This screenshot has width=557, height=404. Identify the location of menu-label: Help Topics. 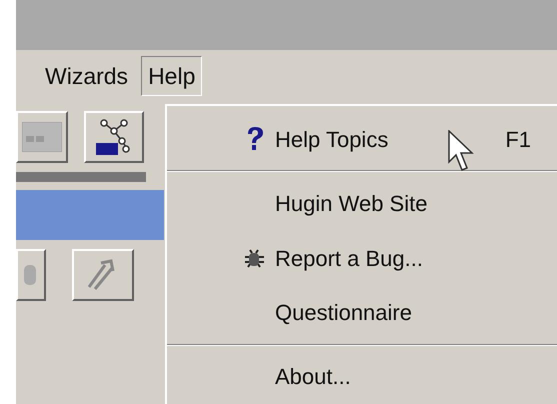
(331, 140).